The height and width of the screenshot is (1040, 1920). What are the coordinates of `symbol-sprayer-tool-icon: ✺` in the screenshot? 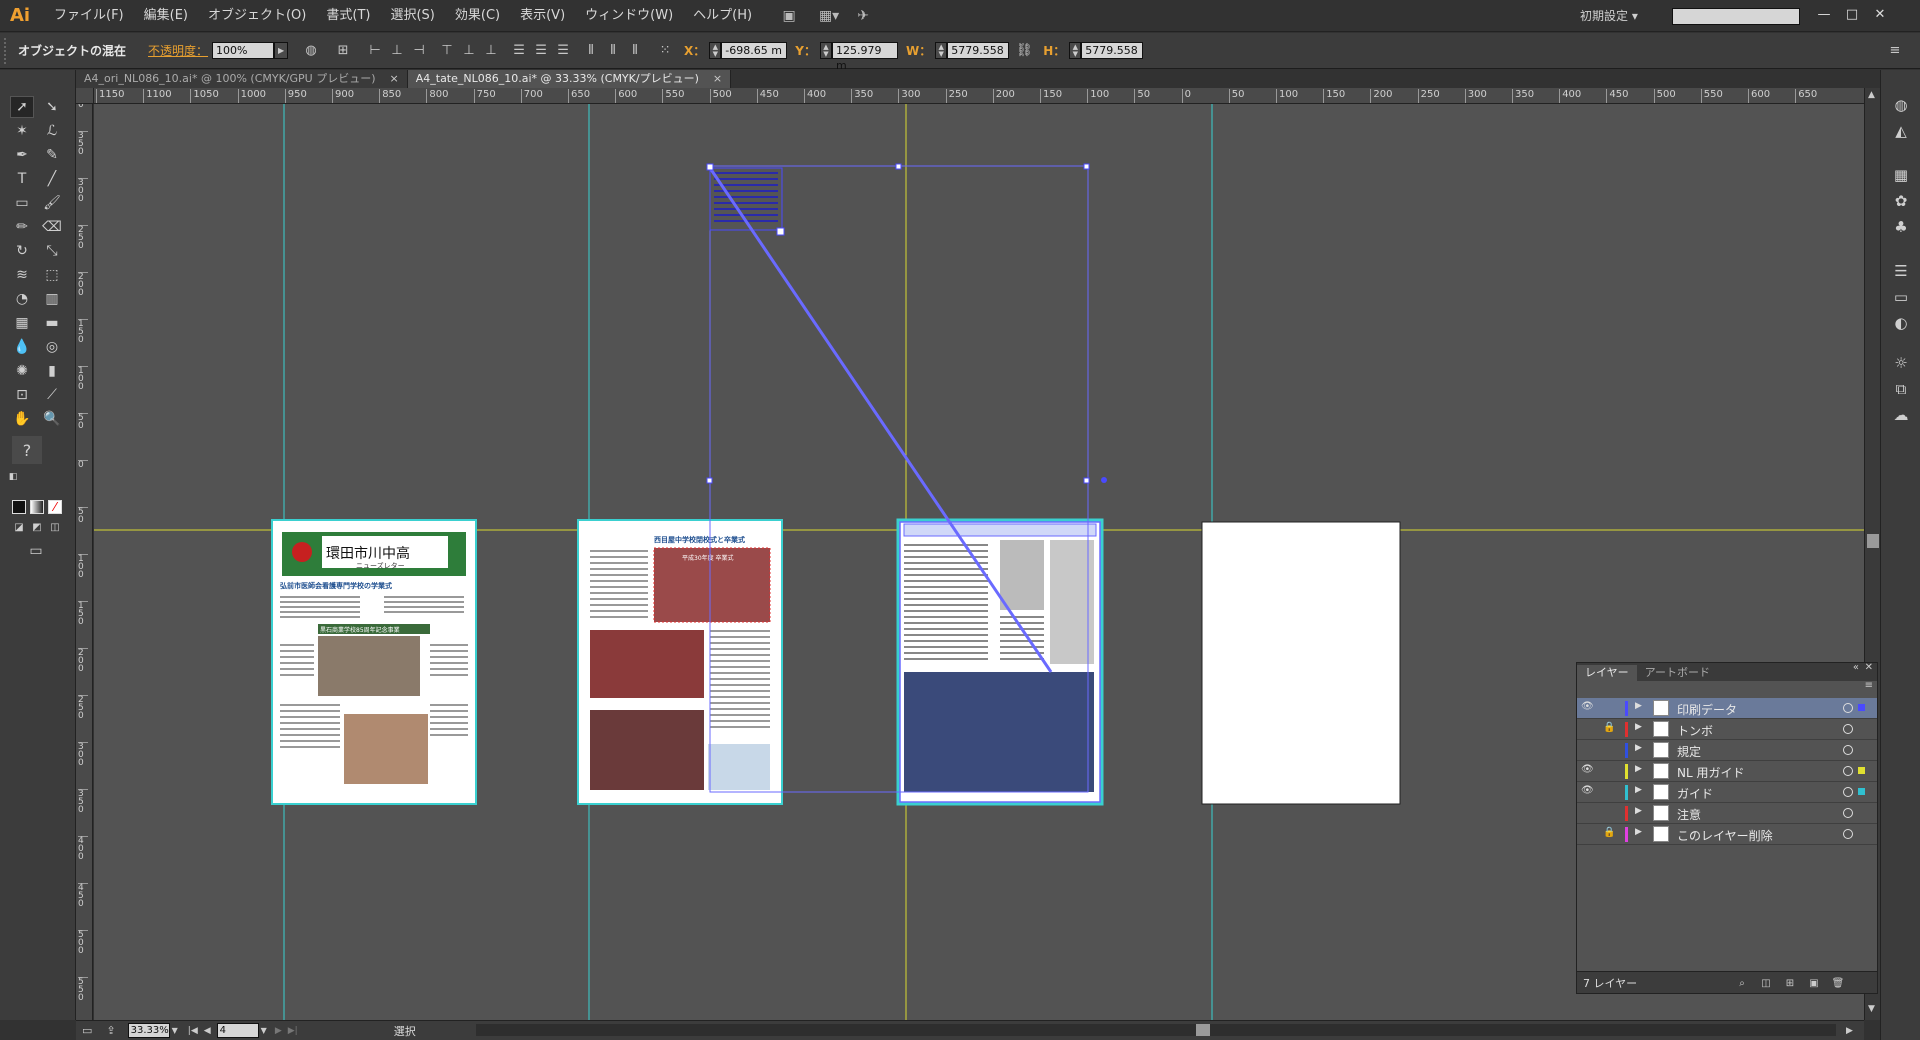 It's located at (22, 371).